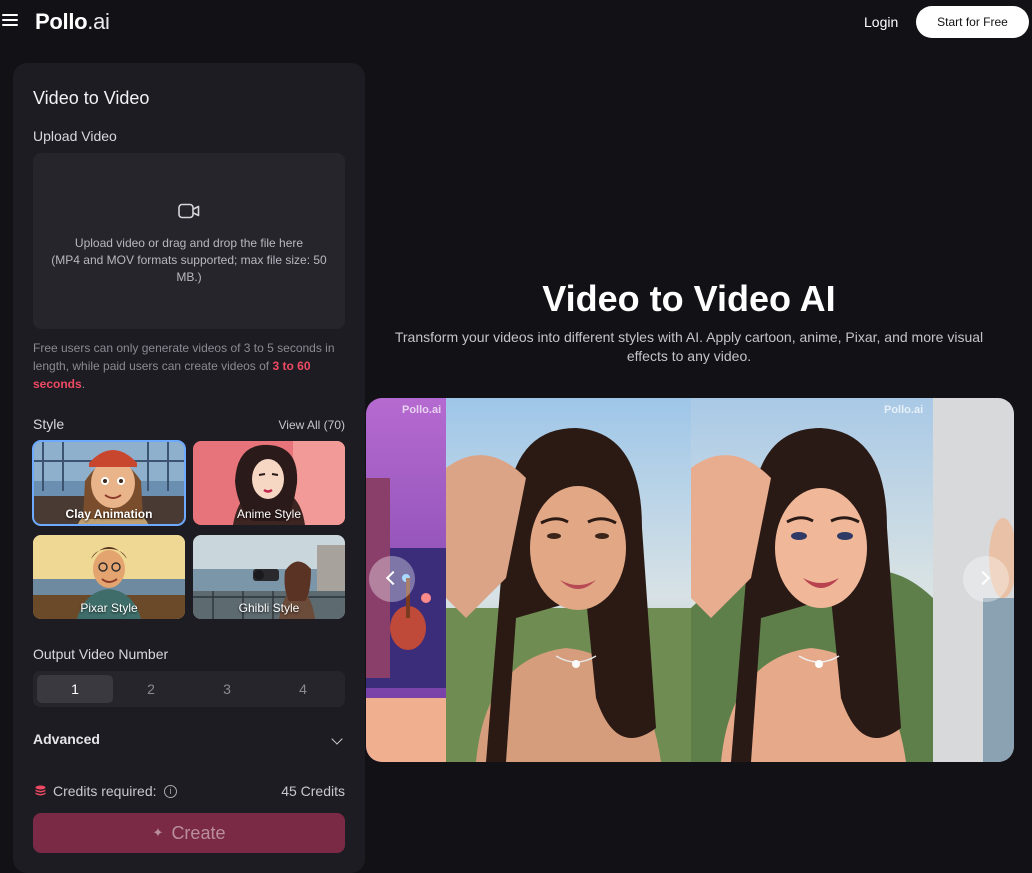  What do you see at coordinates (269, 608) in the screenshot?
I see `style-name: Ghibli Style` at bounding box center [269, 608].